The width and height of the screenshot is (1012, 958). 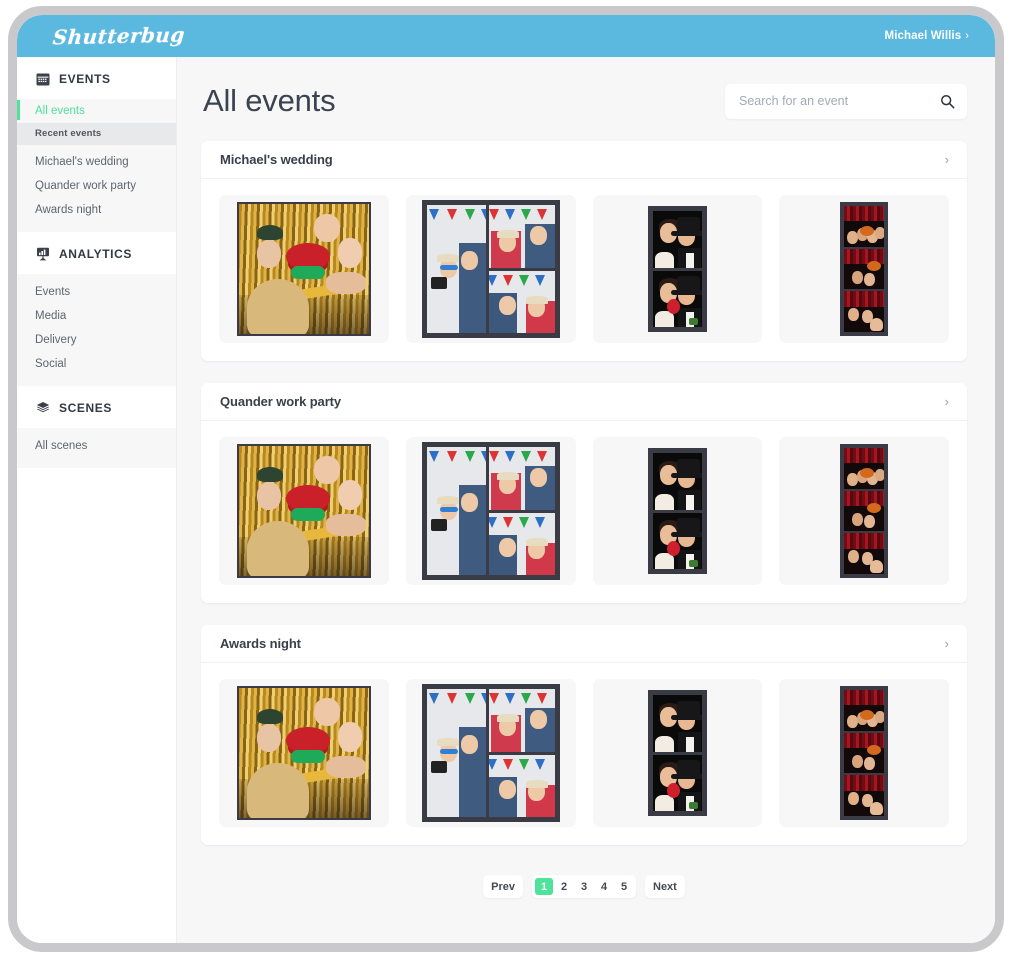 What do you see at coordinates (584, 112) in the screenshot?
I see `main-header: All events` at bounding box center [584, 112].